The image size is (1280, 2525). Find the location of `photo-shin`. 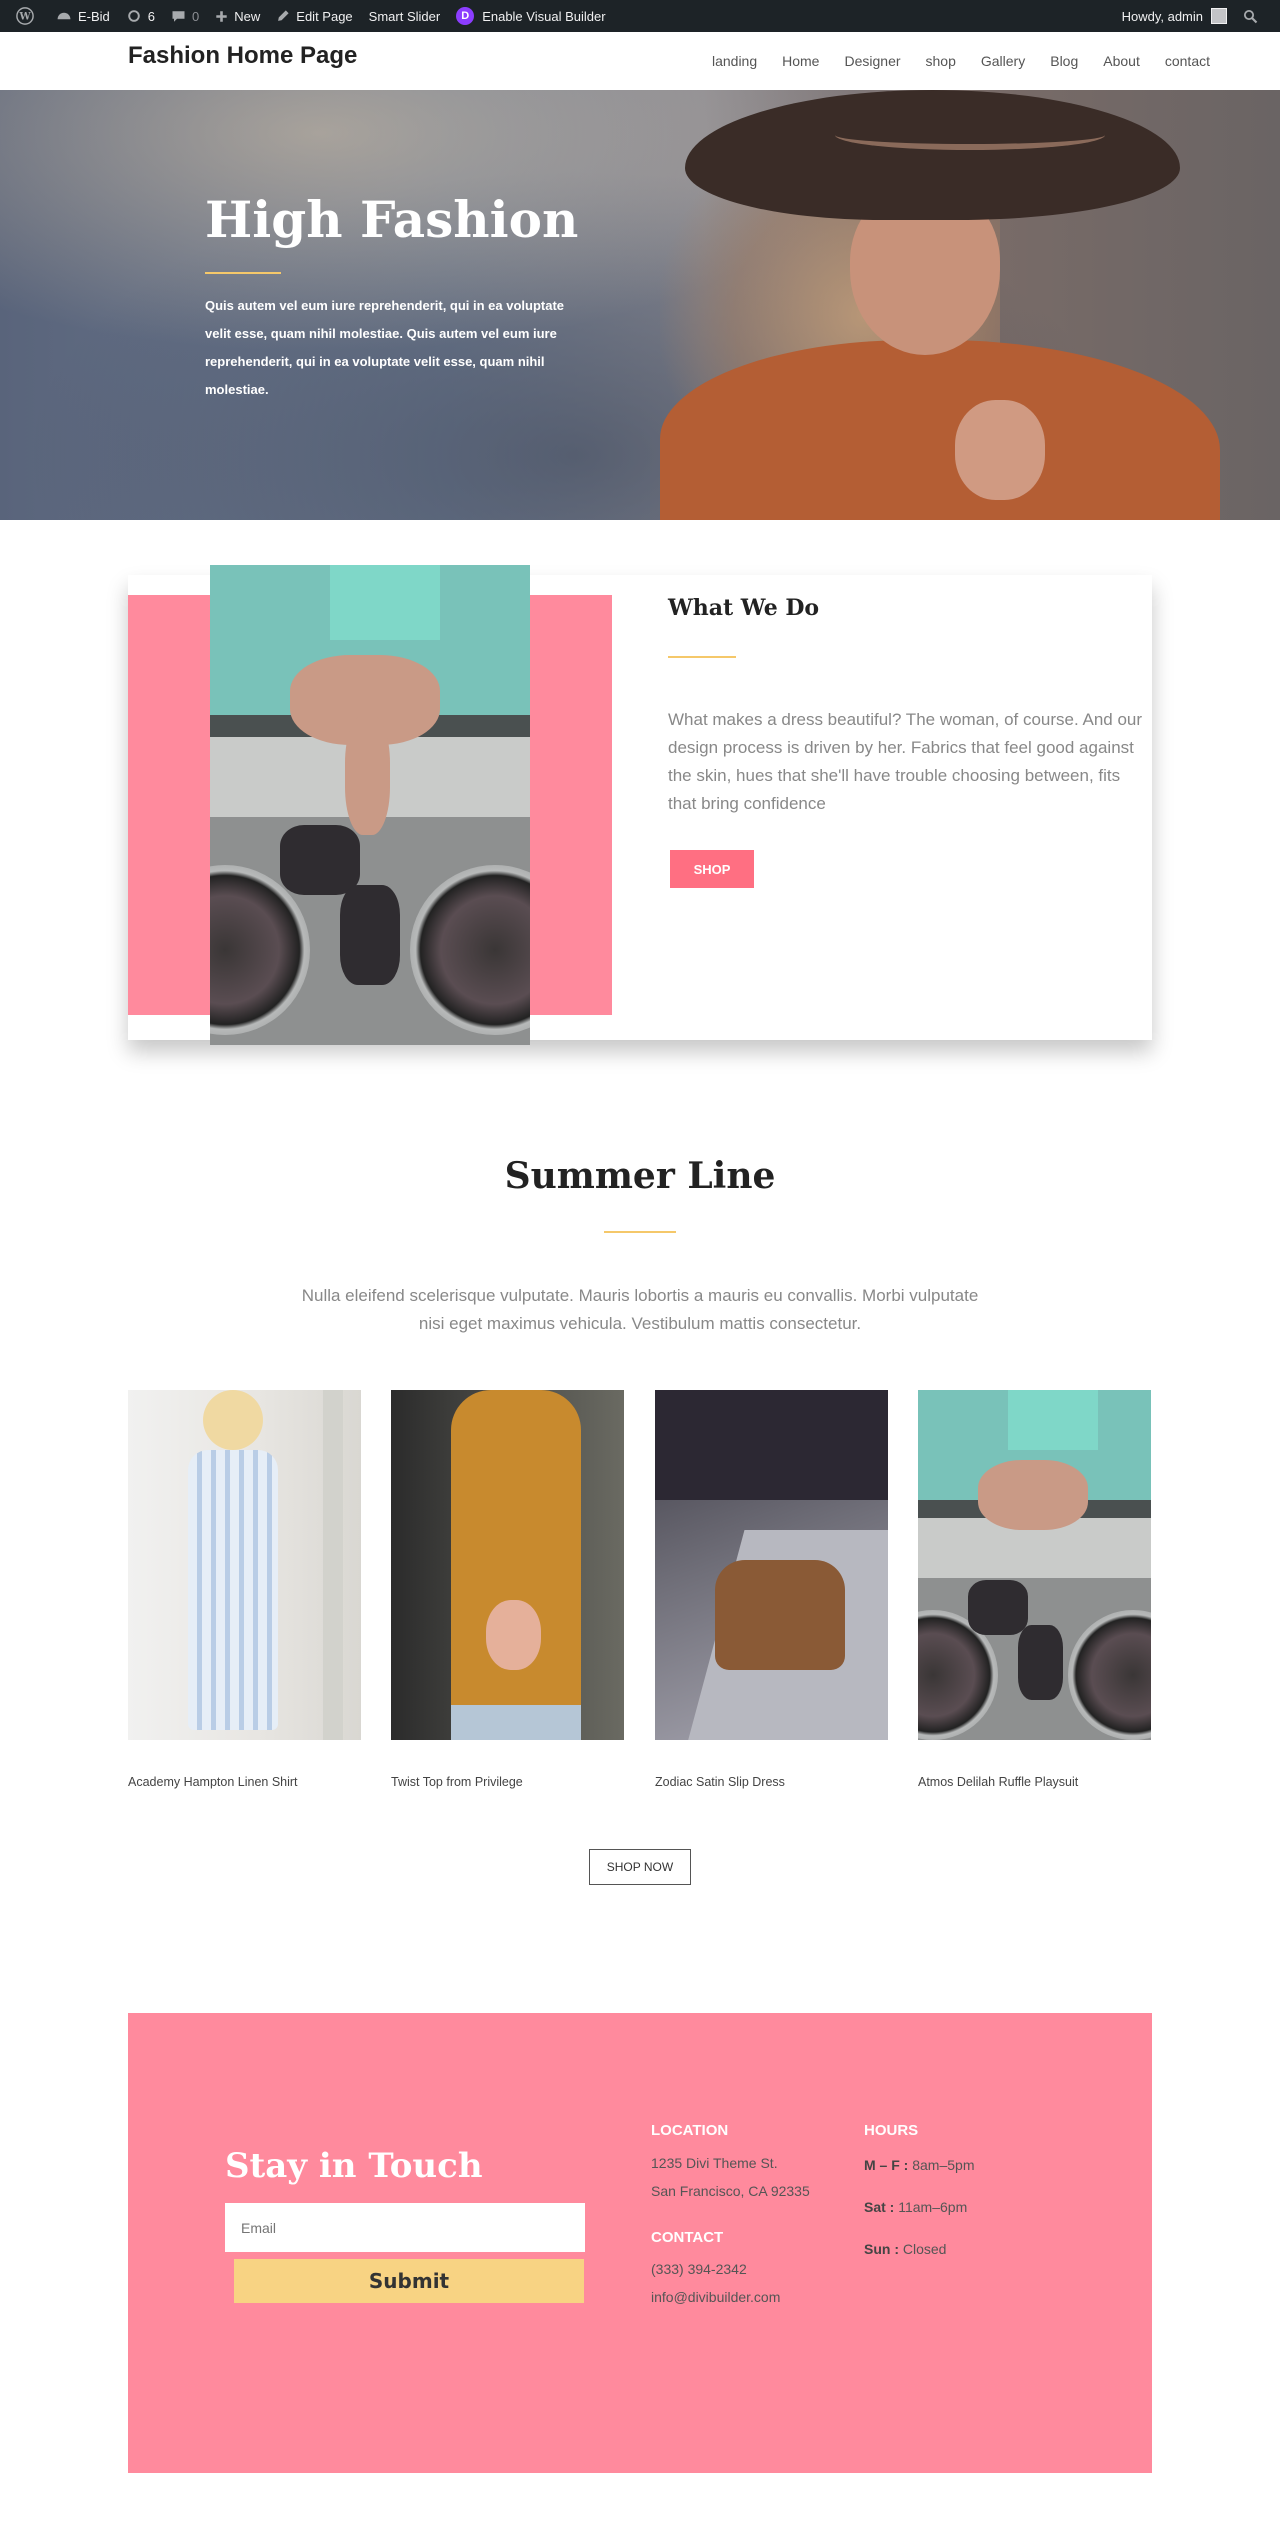

photo-shin is located at coordinates (367, 775).